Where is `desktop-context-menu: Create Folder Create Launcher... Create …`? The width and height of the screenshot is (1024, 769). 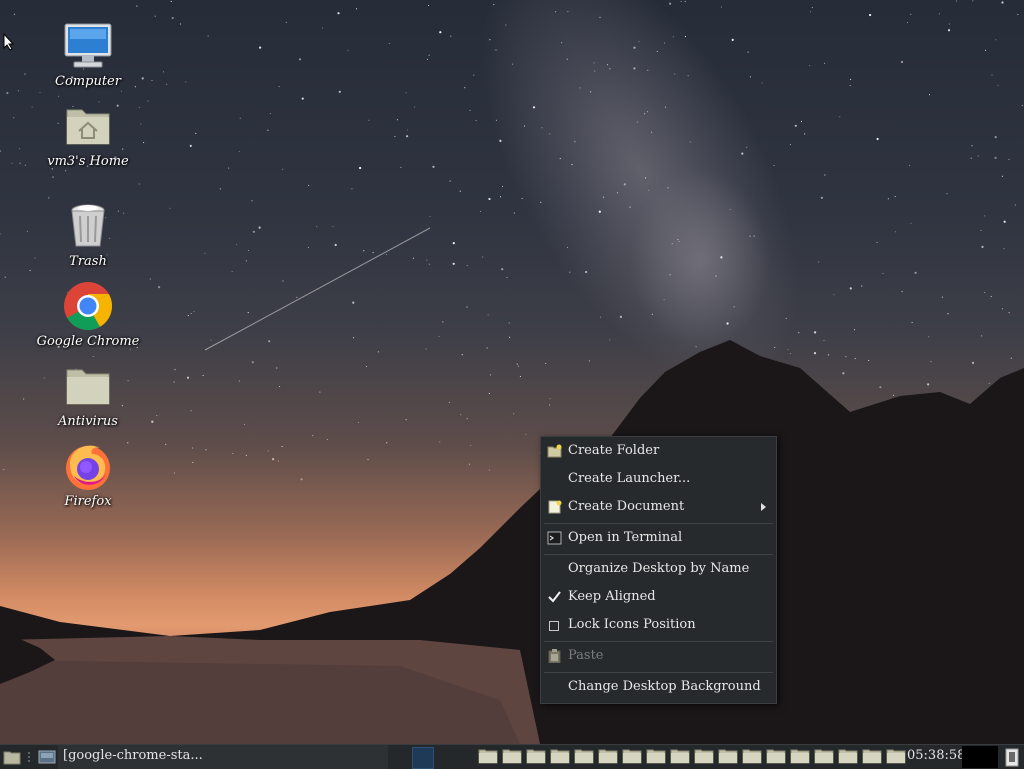 desktop-context-menu: Create Folder Create Launcher... Create … is located at coordinates (658, 570).